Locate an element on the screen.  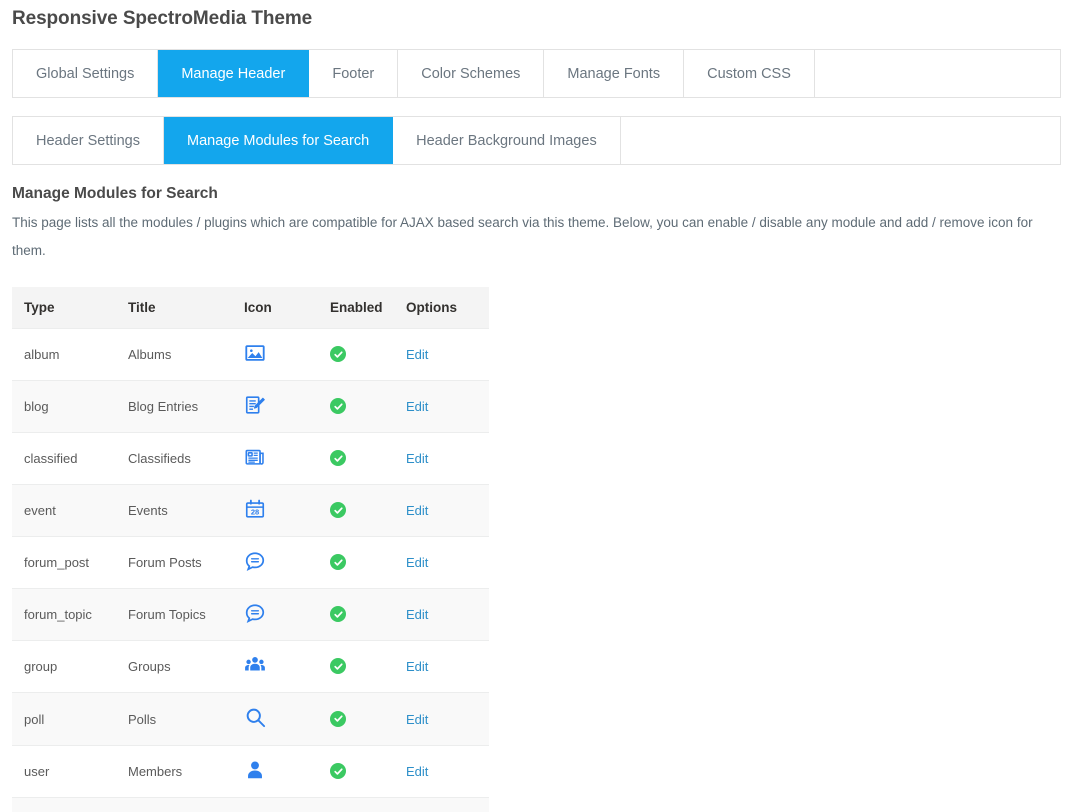
table-row: classified Classifieds Edit is located at coordinates (250, 458).